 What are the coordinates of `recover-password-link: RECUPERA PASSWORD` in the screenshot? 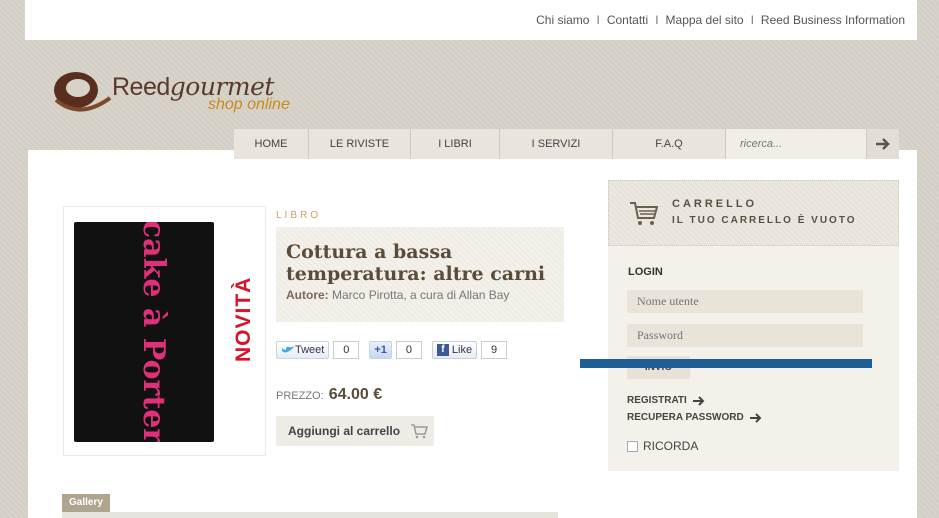 It's located at (694, 417).